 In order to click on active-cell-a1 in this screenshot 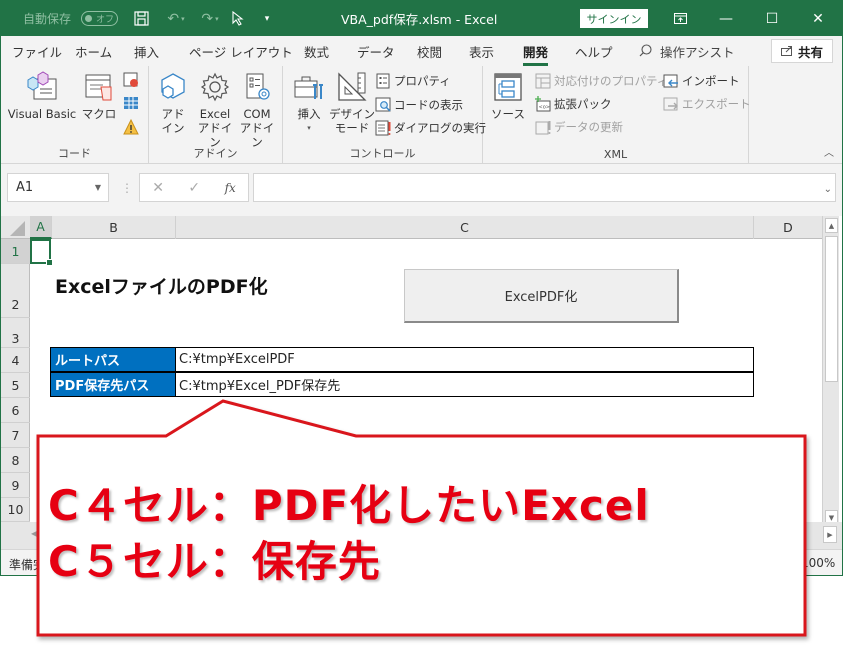, I will do `click(41, 252)`.